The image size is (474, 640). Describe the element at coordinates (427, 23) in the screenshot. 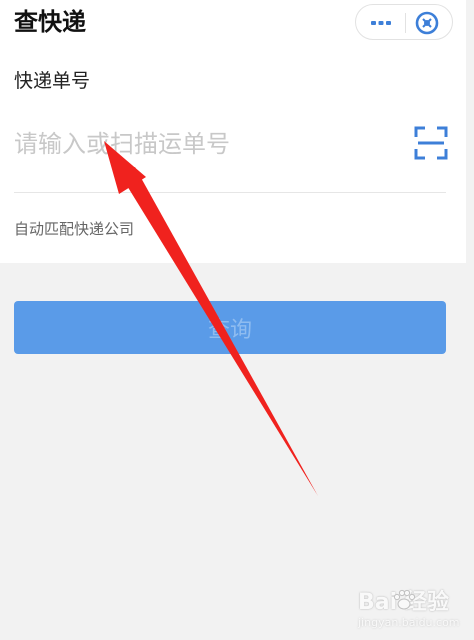

I see `close-icon` at that location.